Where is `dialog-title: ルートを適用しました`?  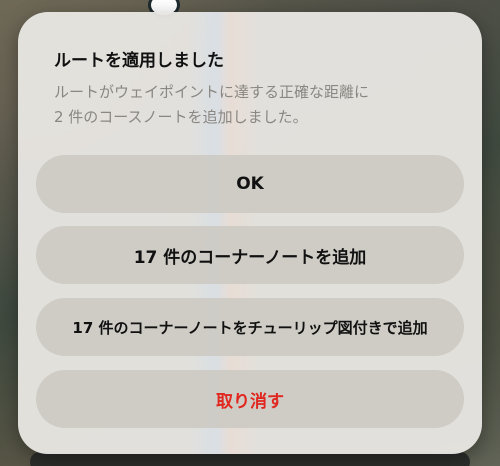 dialog-title: ルートを適用しました is located at coordinates (139, 61).